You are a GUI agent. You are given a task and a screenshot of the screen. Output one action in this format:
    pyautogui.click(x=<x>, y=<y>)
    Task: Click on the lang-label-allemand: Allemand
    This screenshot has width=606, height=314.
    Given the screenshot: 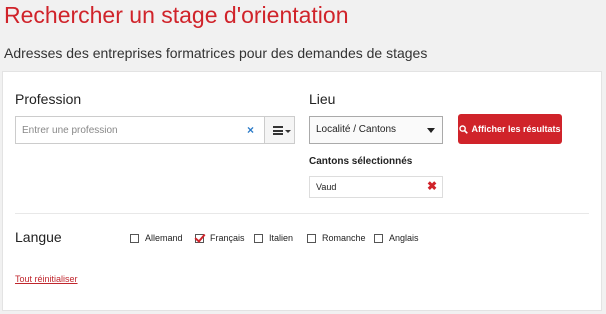 What is the action you would take?
    pyautogui.click(x=164, y=238)
    